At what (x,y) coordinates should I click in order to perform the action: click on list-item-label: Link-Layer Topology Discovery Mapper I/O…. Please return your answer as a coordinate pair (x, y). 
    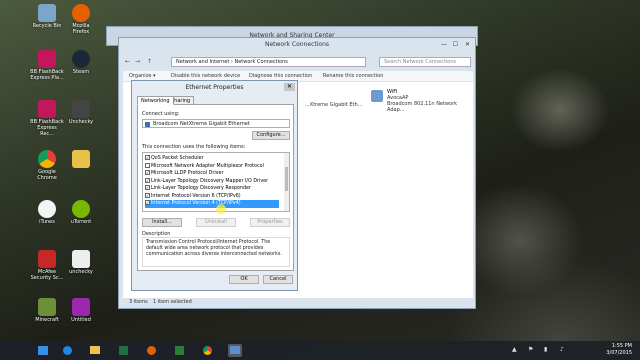
    Looking at the image, I should click on (210, 181).